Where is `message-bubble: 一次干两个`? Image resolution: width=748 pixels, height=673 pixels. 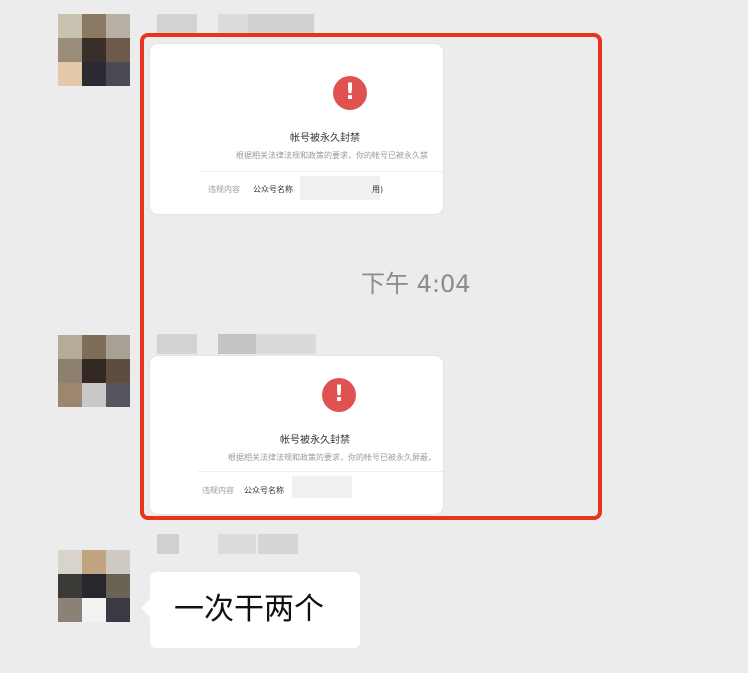 message-bubble: 一次干两个 is located at coordinates (255, 610).